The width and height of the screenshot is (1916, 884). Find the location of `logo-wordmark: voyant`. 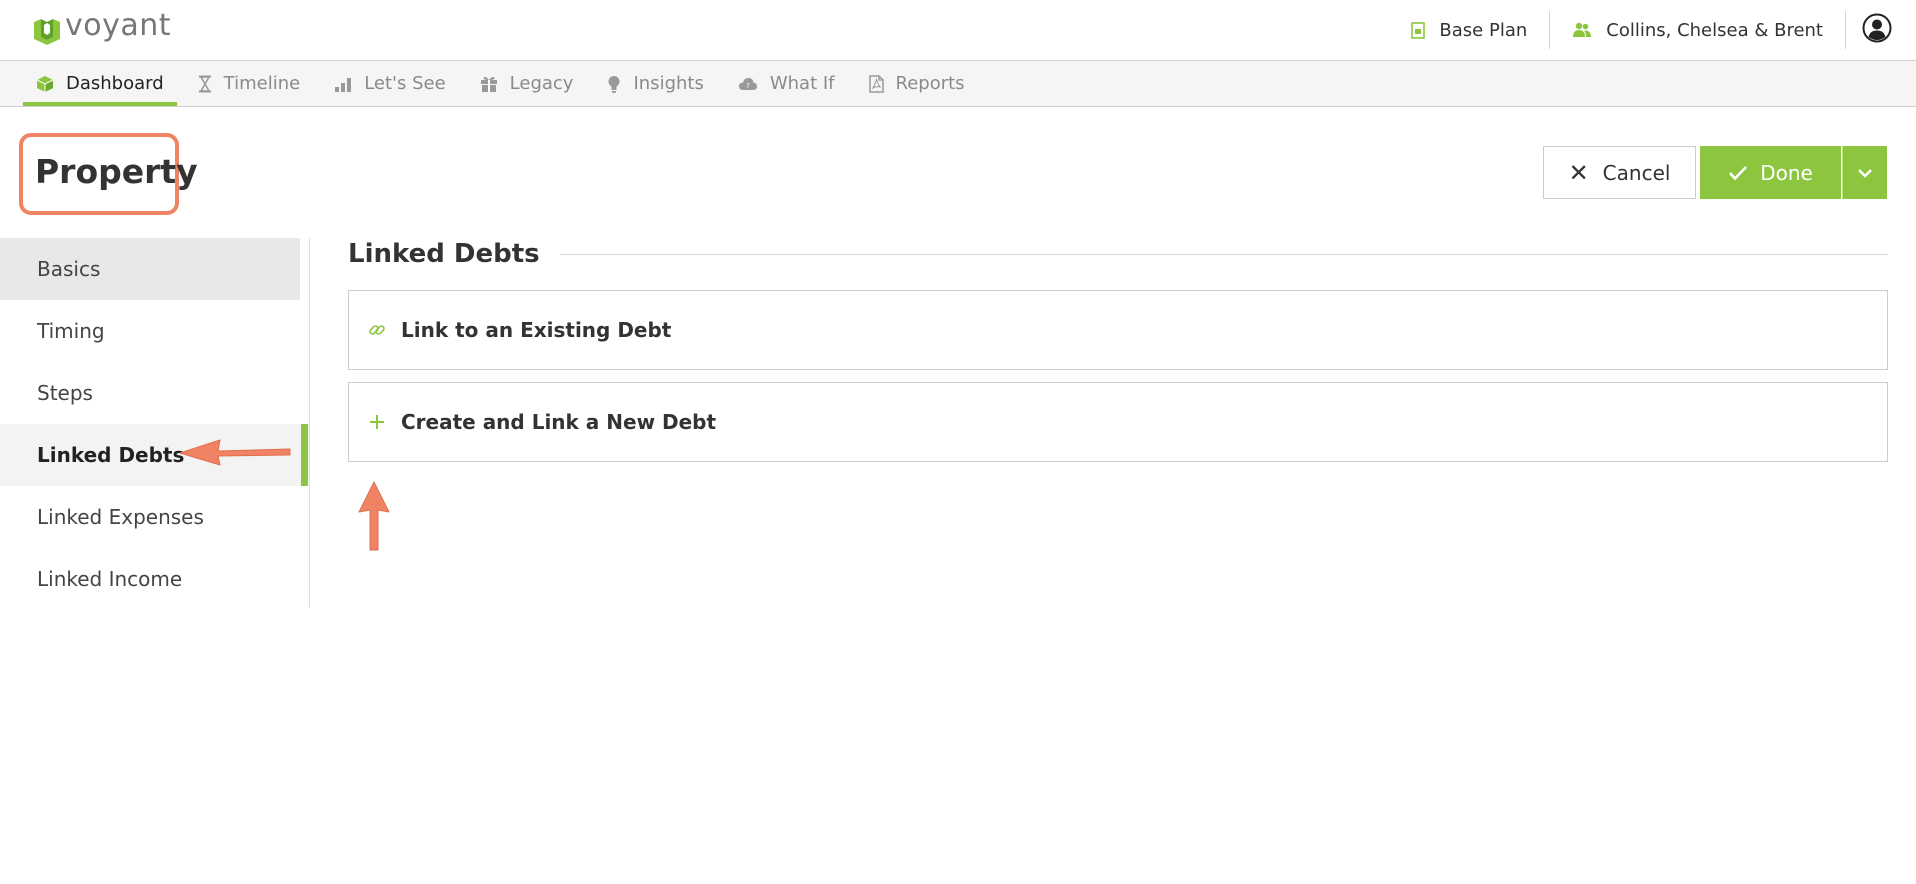

logo-wordmark: voyant is located at coordinates (118, 25).